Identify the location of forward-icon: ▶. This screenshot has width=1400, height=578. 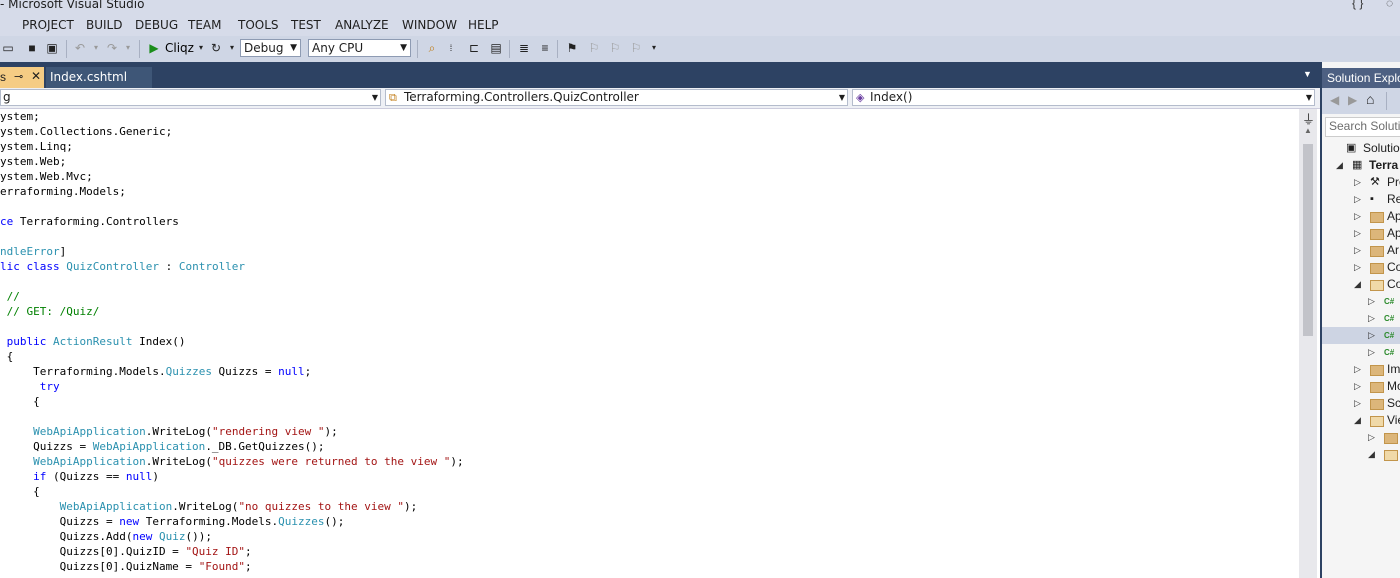
(1352, 100).